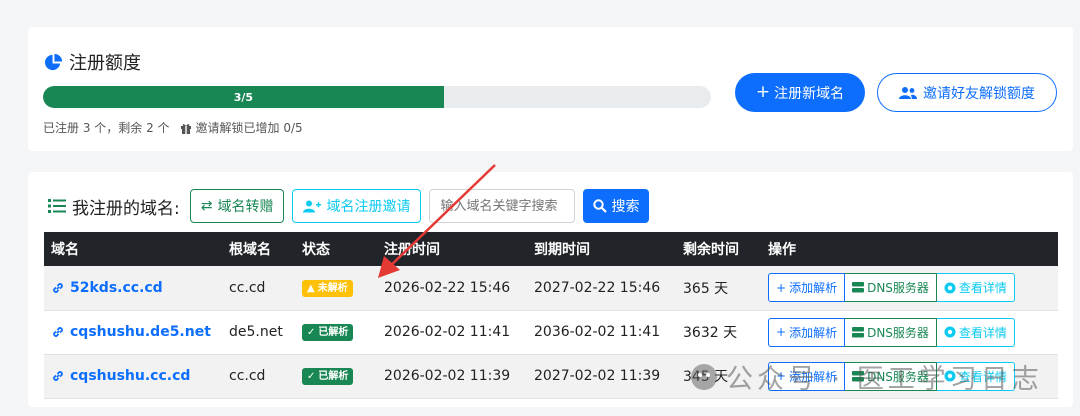 The image size is (1080, 416). I want to click on quota-heading: 注册额度, so click(92, 62).